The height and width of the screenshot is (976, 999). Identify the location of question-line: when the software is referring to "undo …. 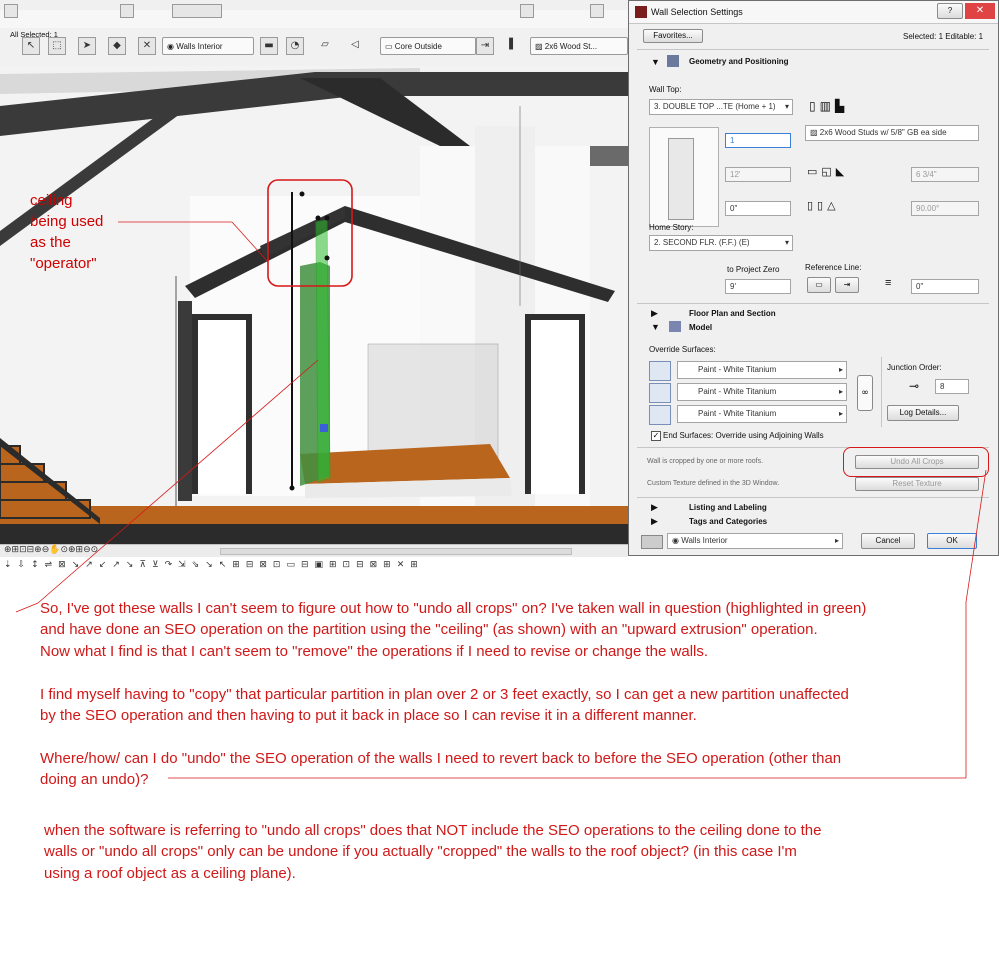
(433, 830).